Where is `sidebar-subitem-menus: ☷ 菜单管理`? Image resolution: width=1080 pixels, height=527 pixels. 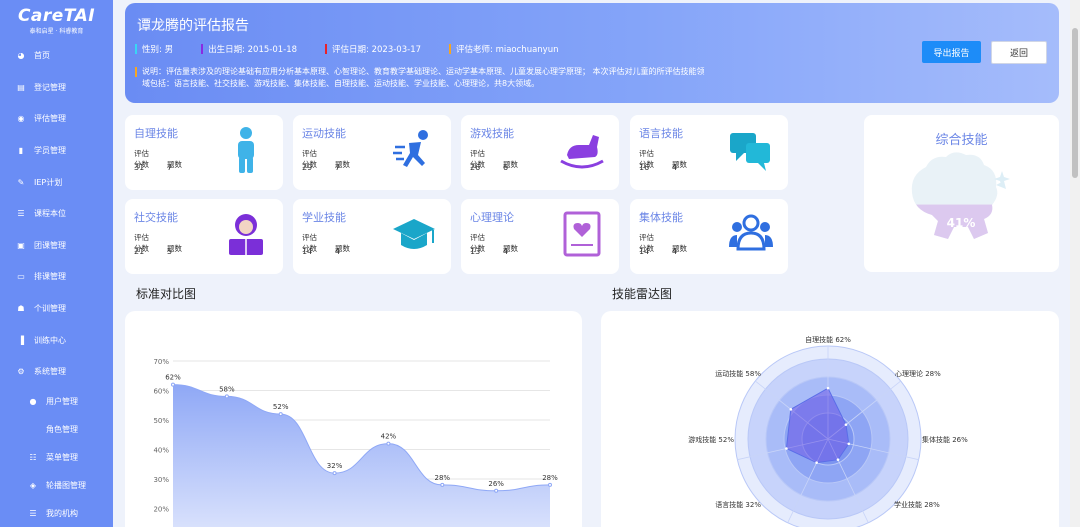 sidebar-subitem-menus: ☷ 菜单管理 is located at coordinates (56, 458).